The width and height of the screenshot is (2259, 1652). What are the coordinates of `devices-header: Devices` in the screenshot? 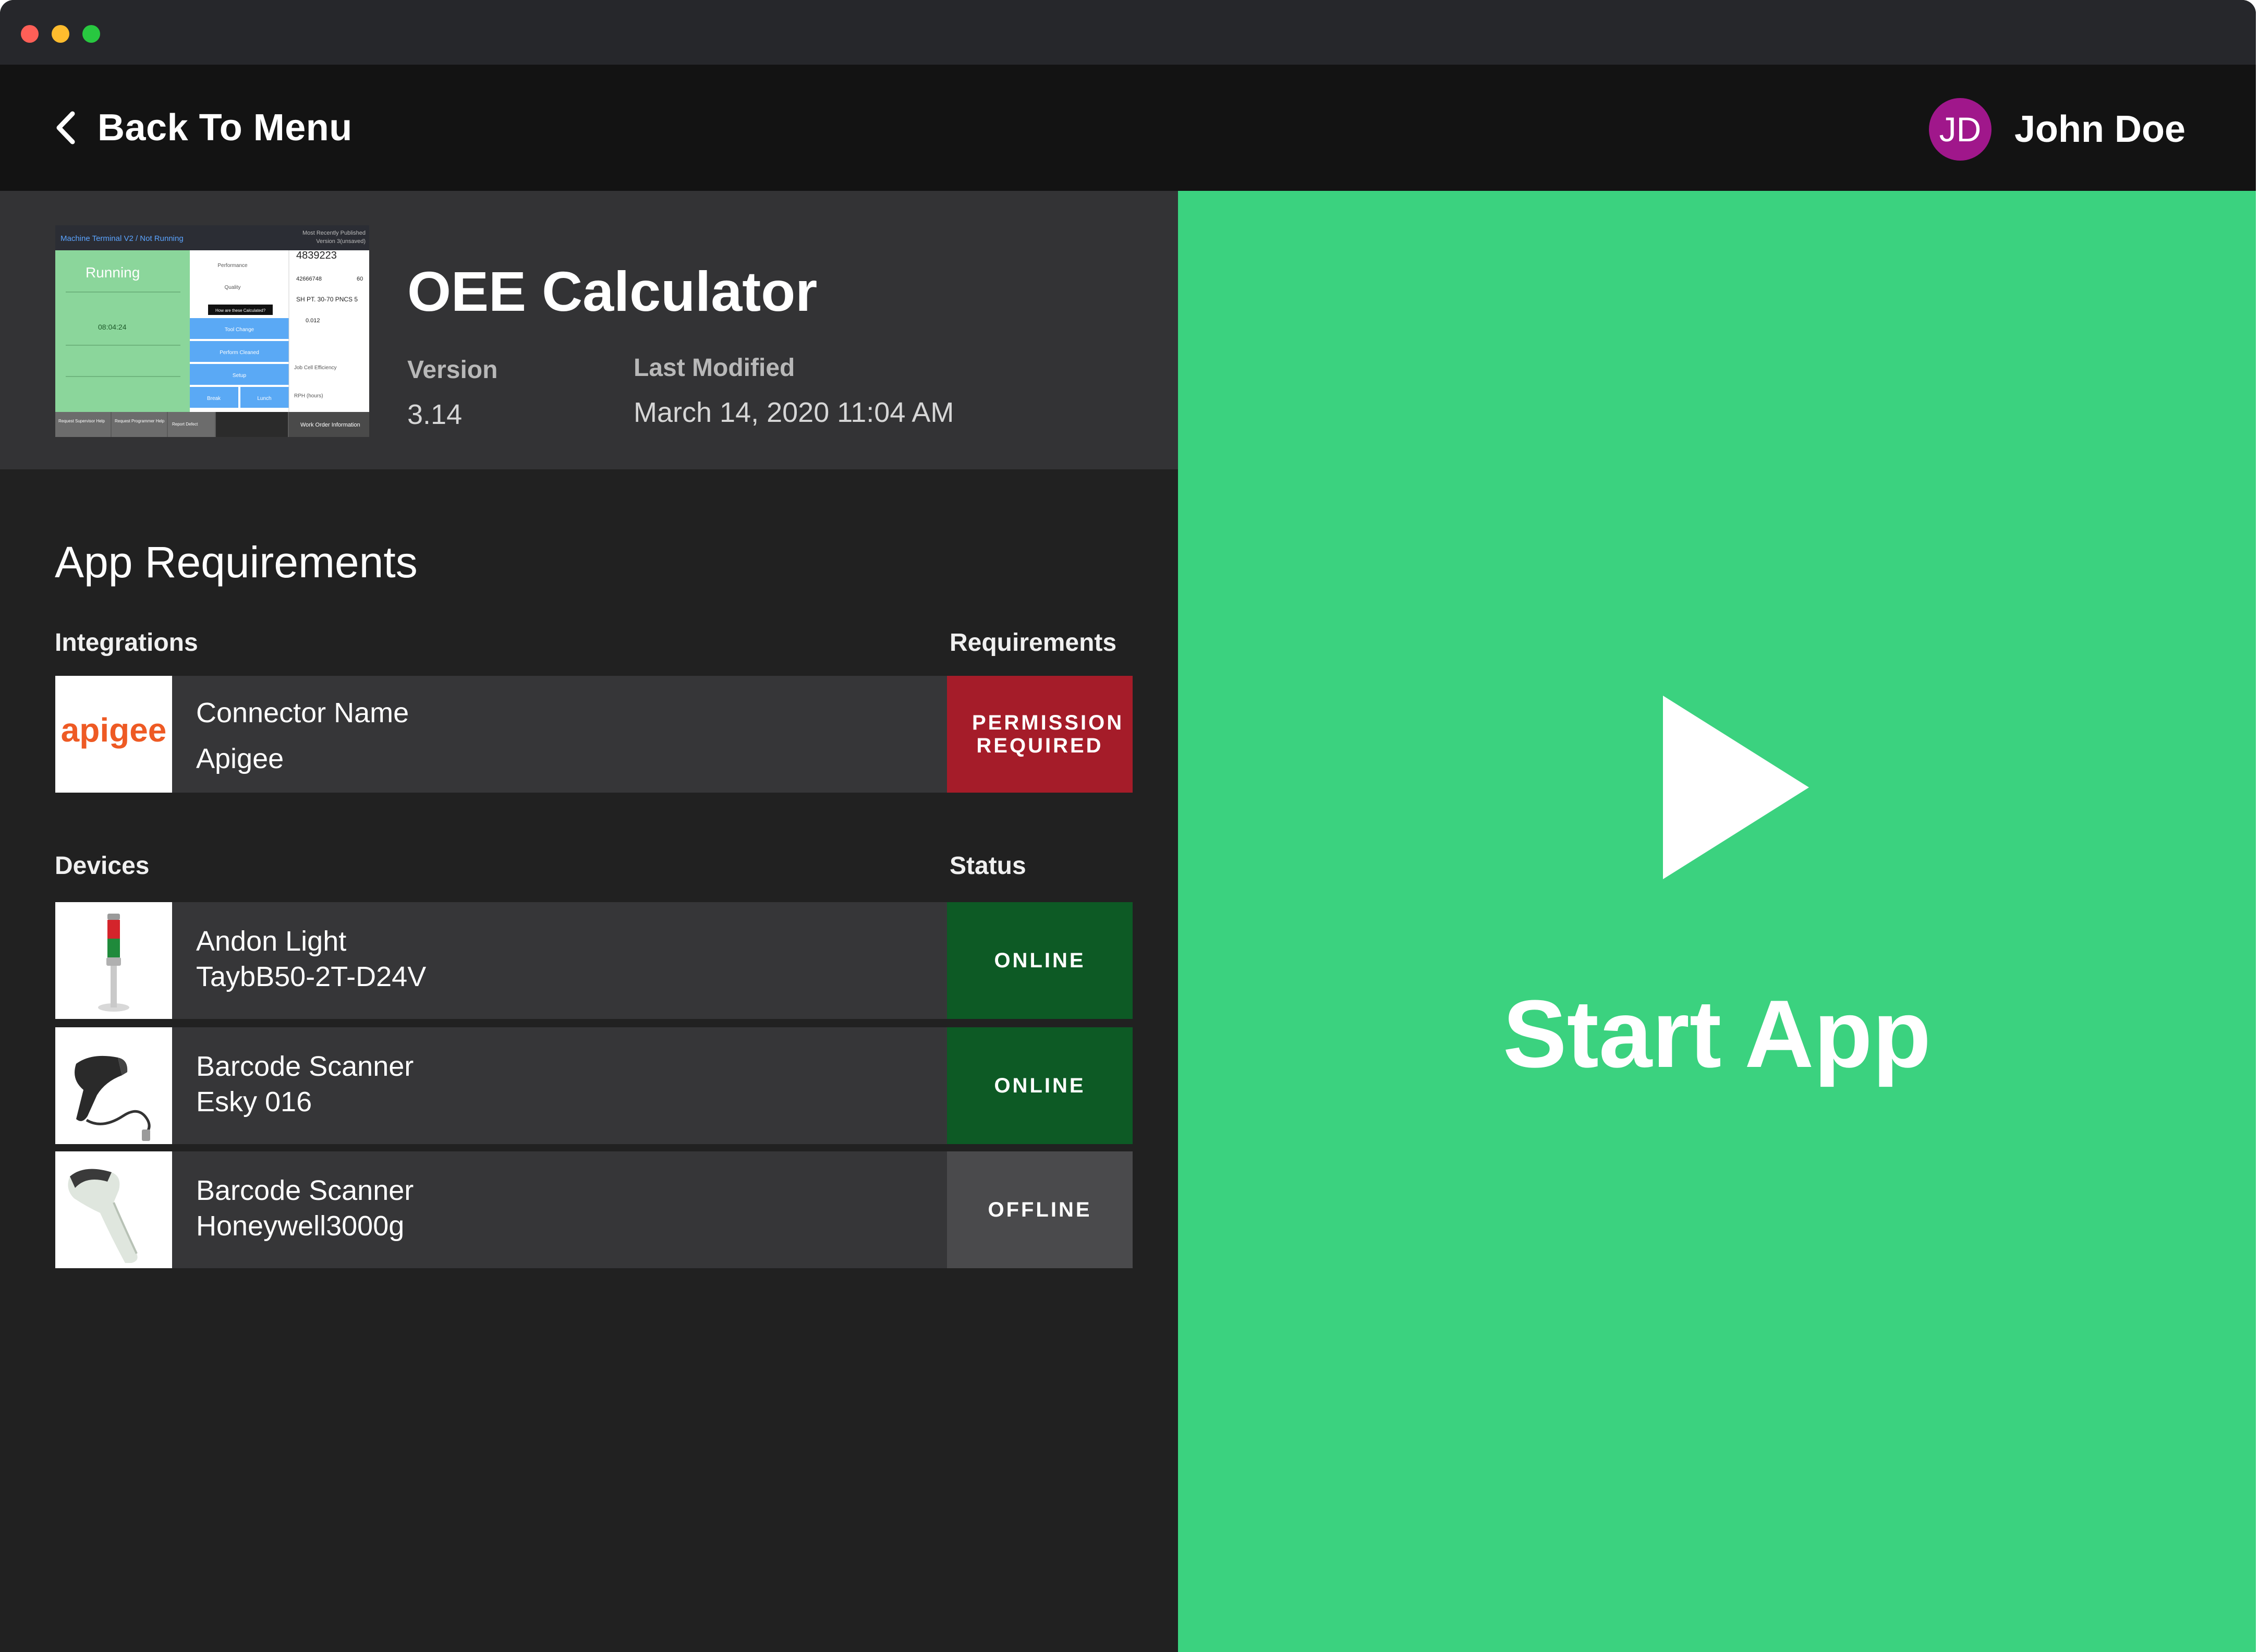 It's located at (102, 866).